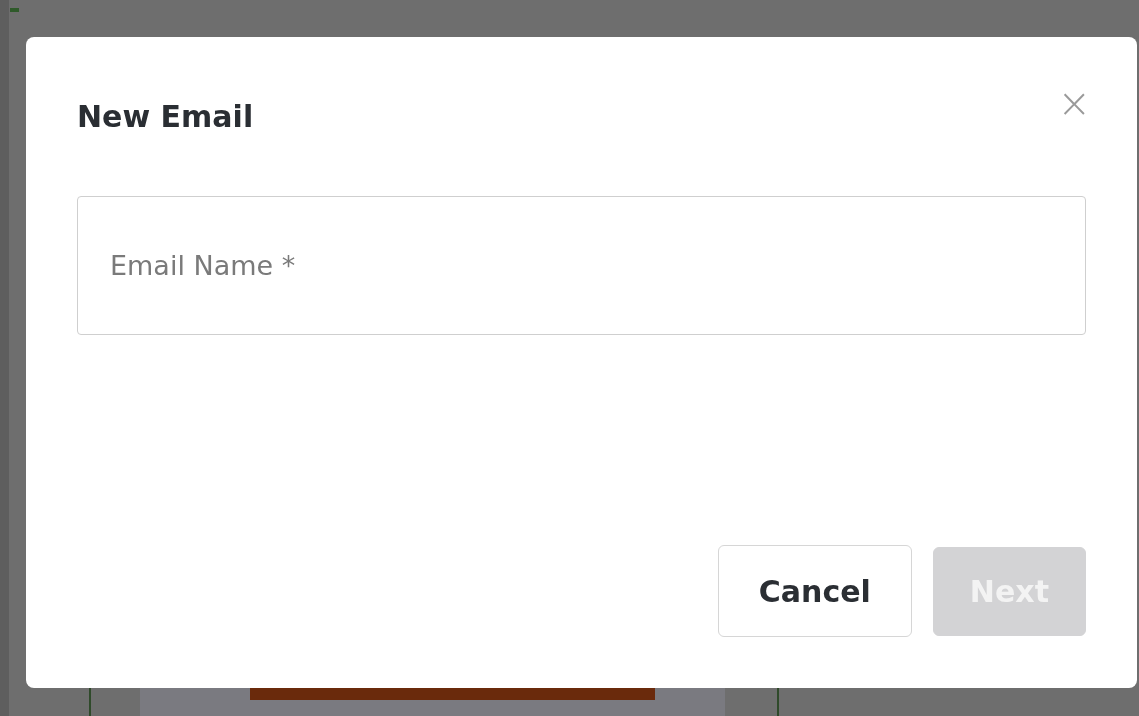  What do you see at coordinates (1074, 103) in the screenshot?
I see `close-button: ×` at bounding box center [1074, 103].